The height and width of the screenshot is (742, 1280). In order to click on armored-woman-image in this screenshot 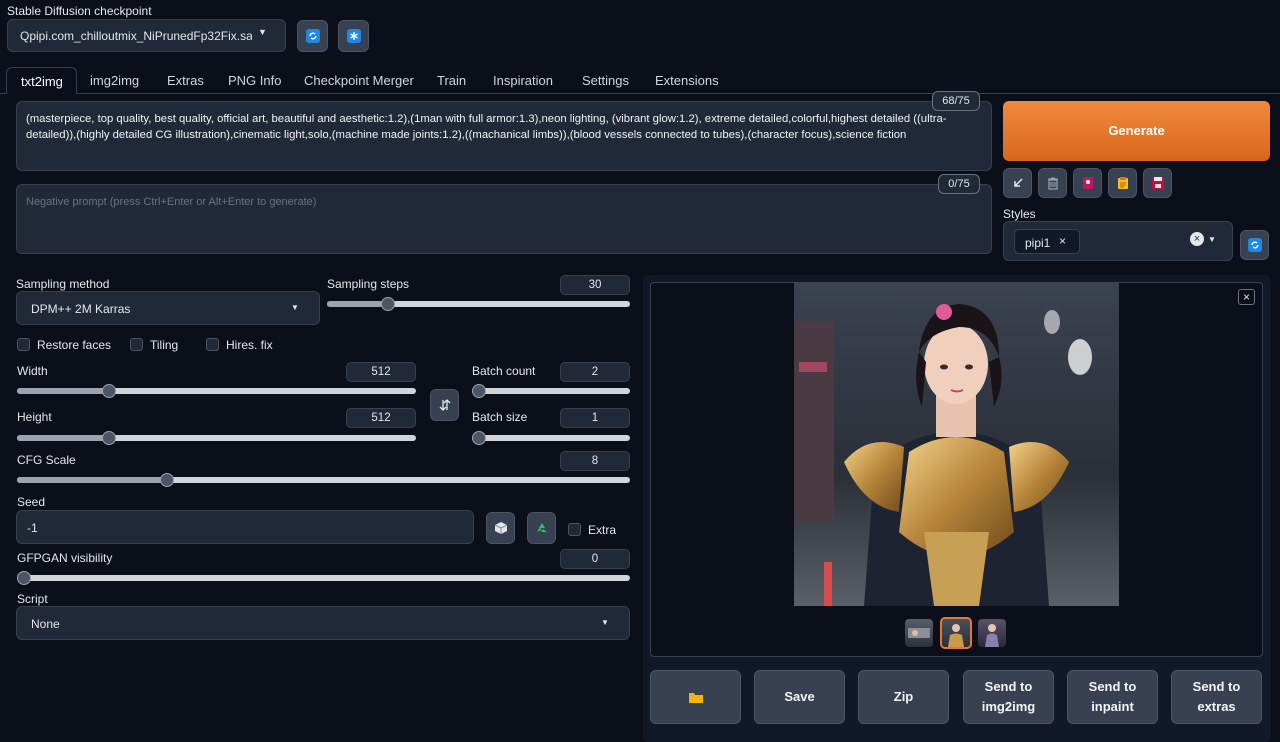, I will do `click(956, 444)`.